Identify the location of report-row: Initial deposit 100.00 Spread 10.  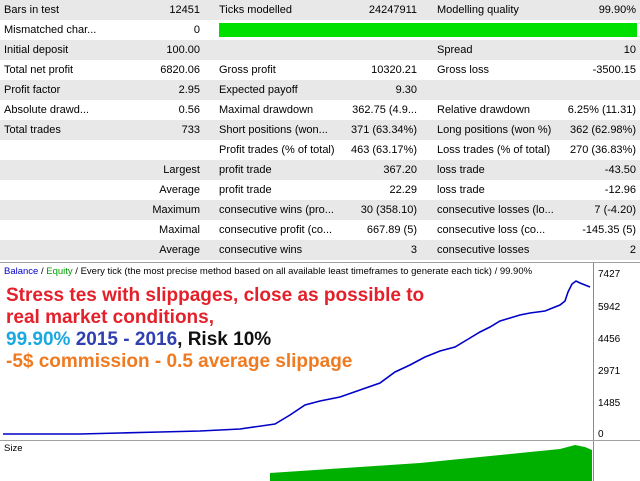
(320, 50).